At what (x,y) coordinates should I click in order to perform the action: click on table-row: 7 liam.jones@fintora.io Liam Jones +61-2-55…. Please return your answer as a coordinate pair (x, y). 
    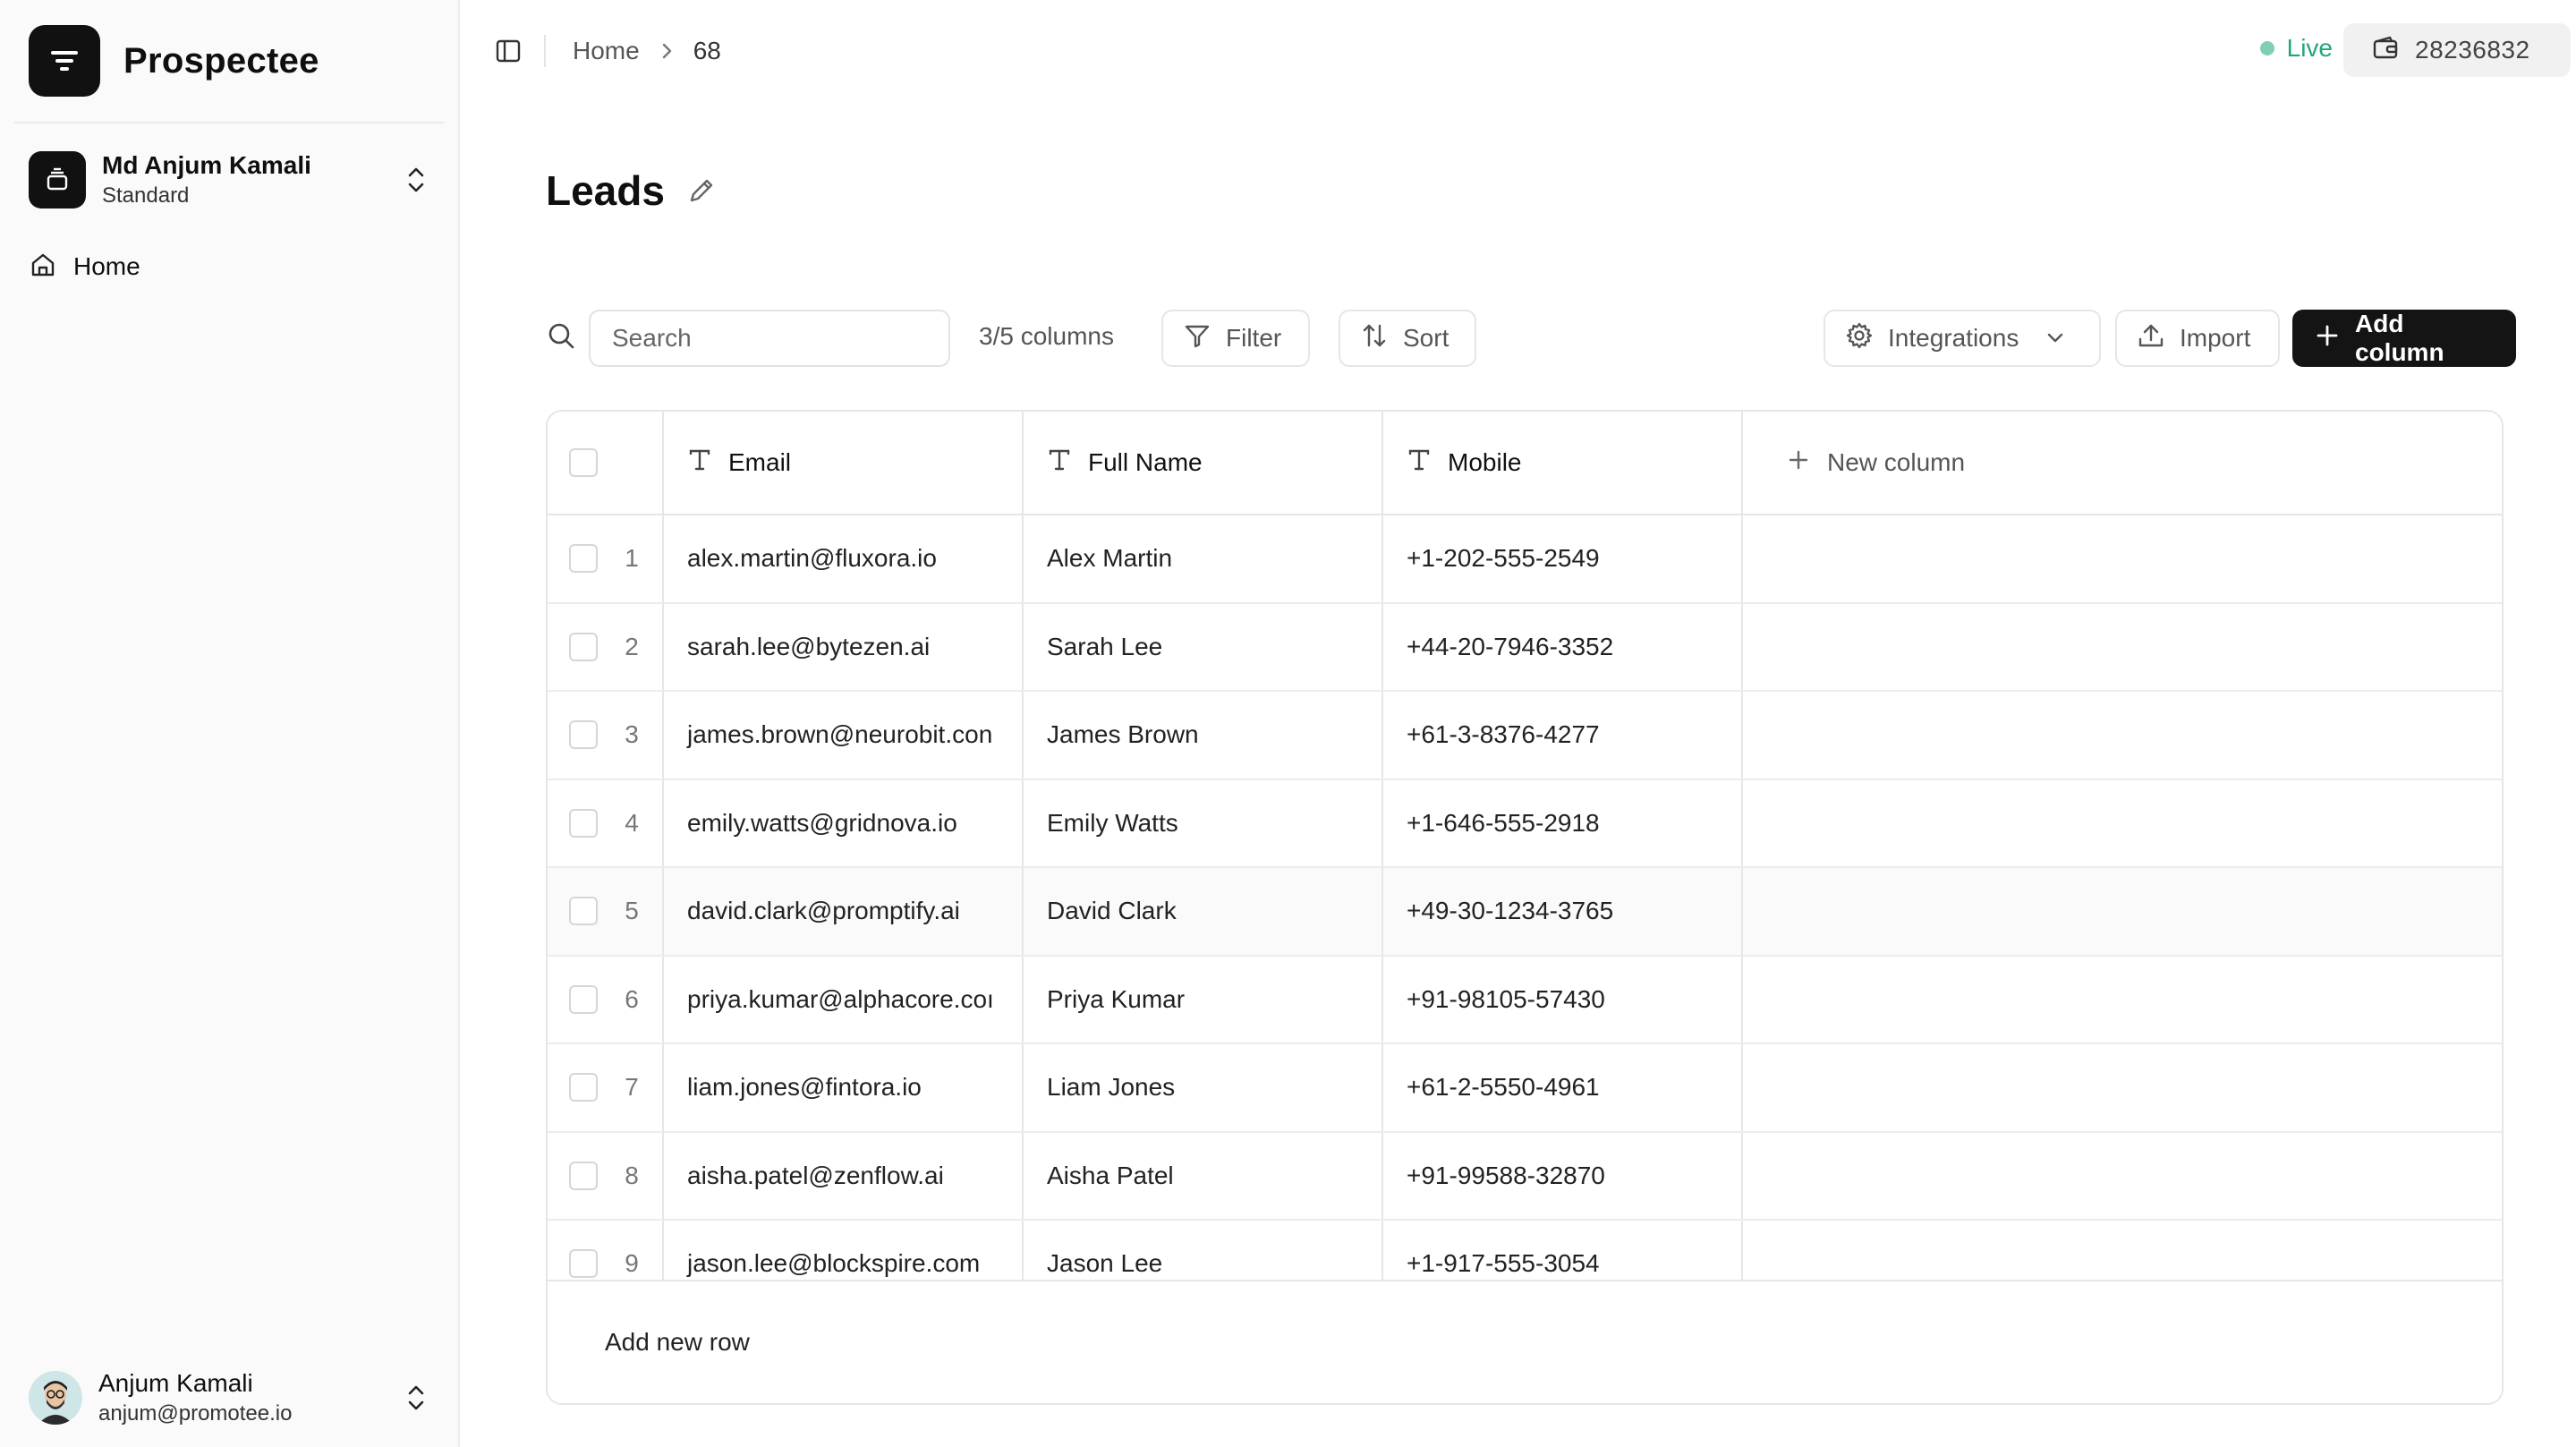
    Looking at the image, I should click on (1525, 1088).